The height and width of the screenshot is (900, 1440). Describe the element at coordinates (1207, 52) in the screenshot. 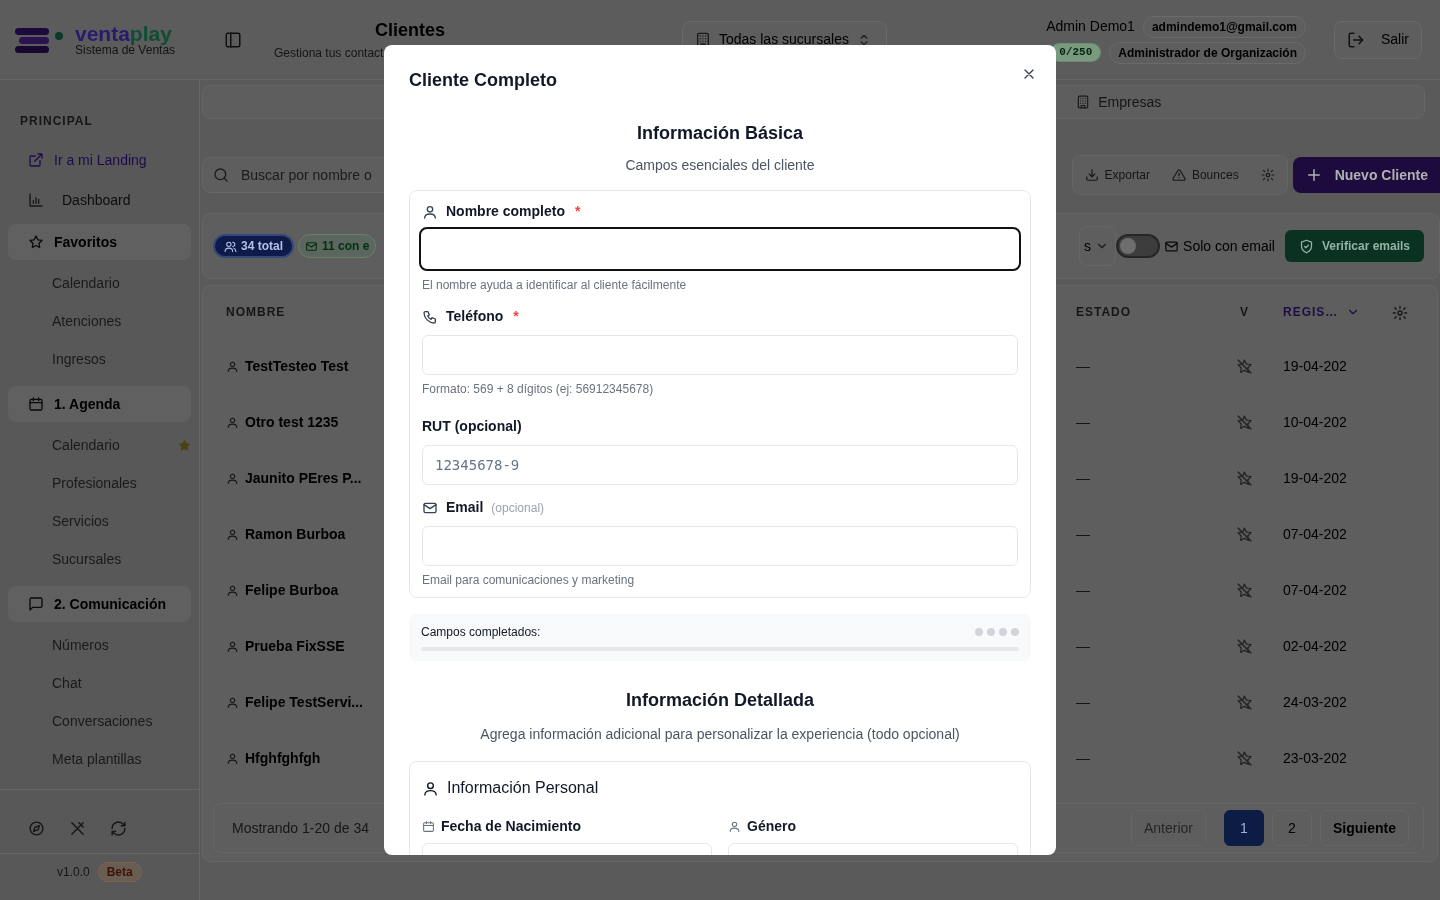

I see `role-badge: Administrador de Organización` at that location.